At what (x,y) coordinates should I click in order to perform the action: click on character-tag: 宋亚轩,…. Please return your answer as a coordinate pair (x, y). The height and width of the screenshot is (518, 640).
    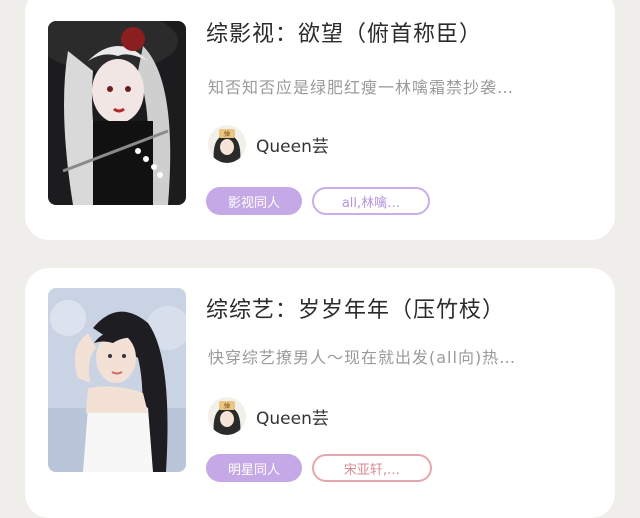
    Looking at the image, I should click on (372, 468).